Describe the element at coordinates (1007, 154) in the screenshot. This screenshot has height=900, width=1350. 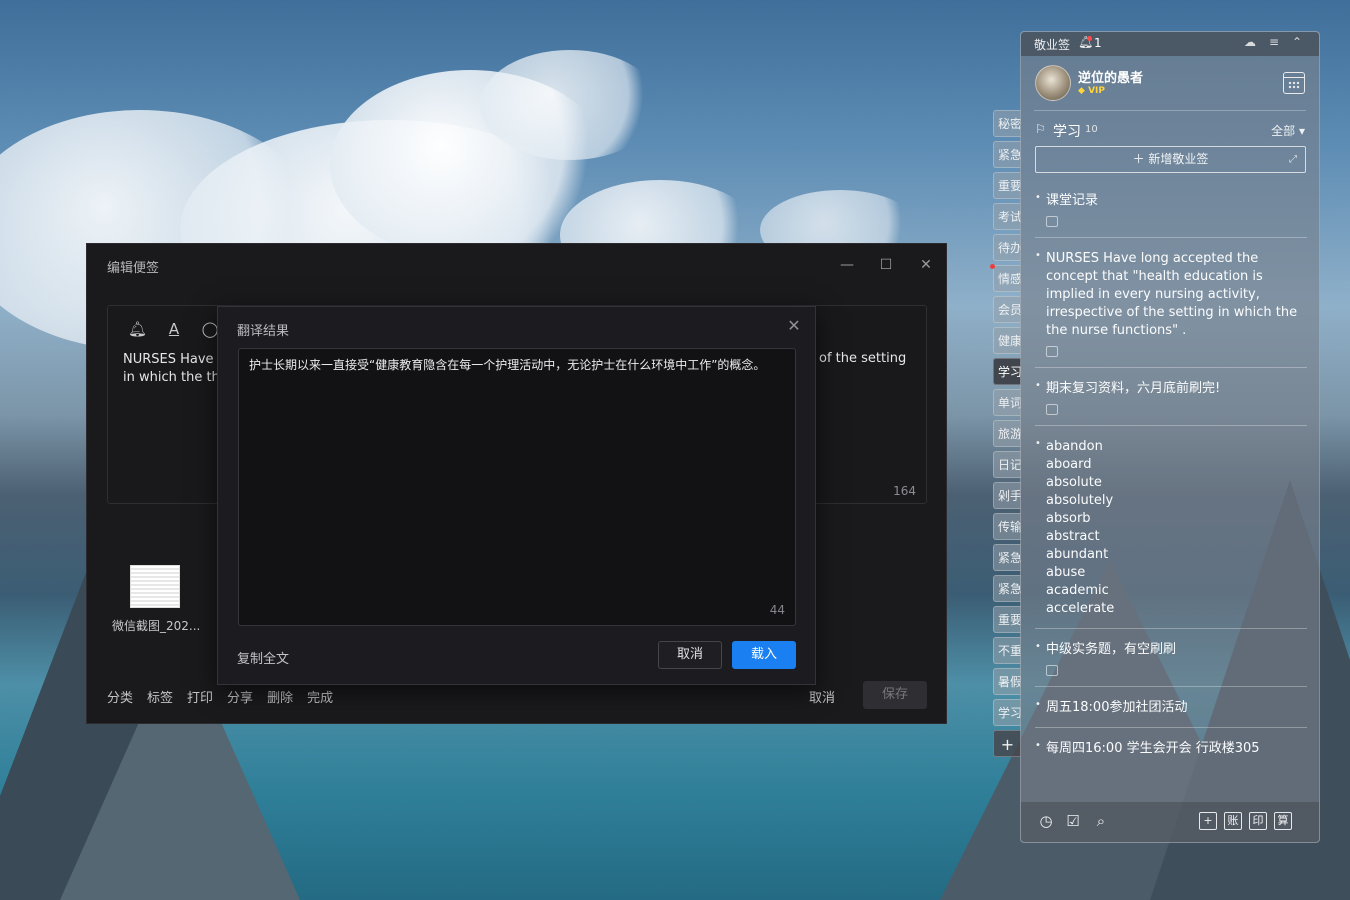
I see `tab-1: 紧急` at that location.